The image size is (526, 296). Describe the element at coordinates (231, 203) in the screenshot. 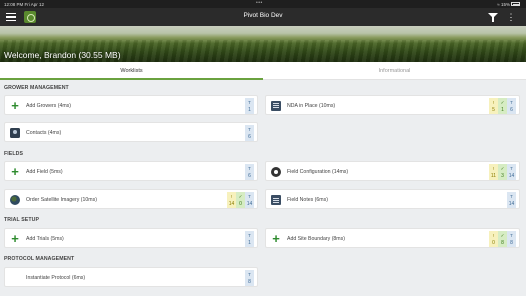

I see `warning-count: 14` at that location.